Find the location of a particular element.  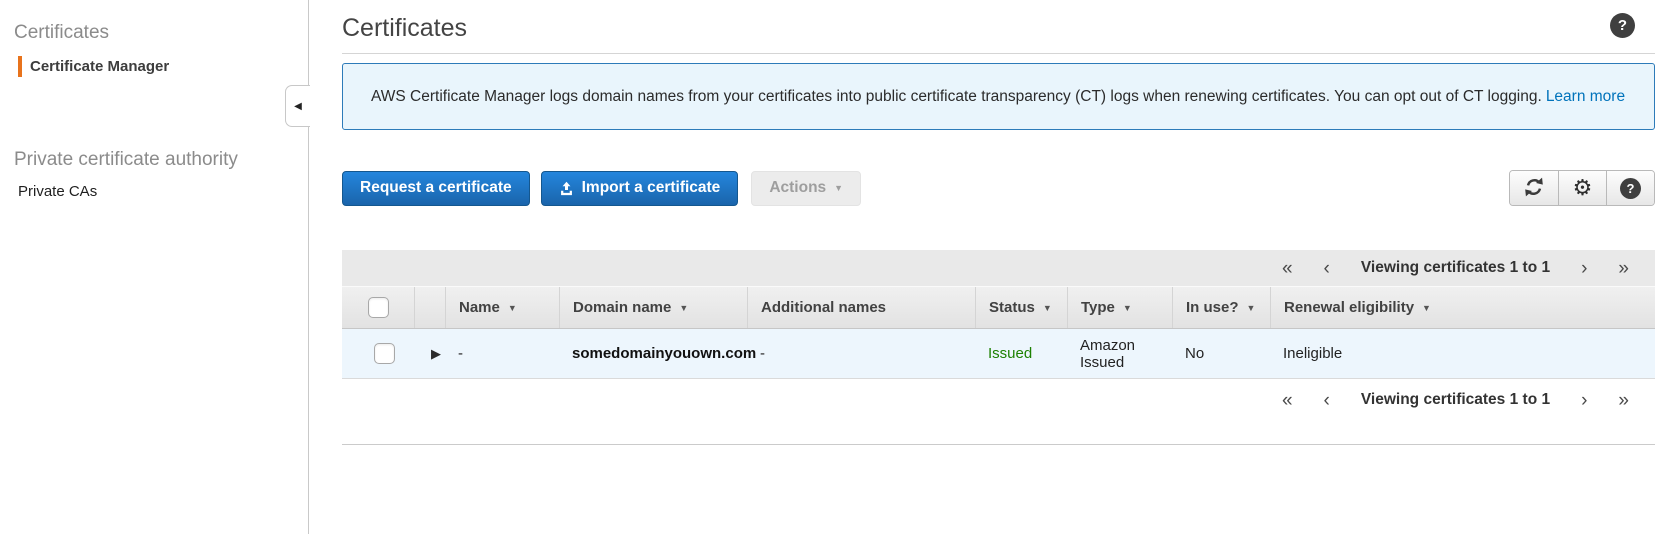

column-header-type-label: Type is located at coordinates (1098, 307).